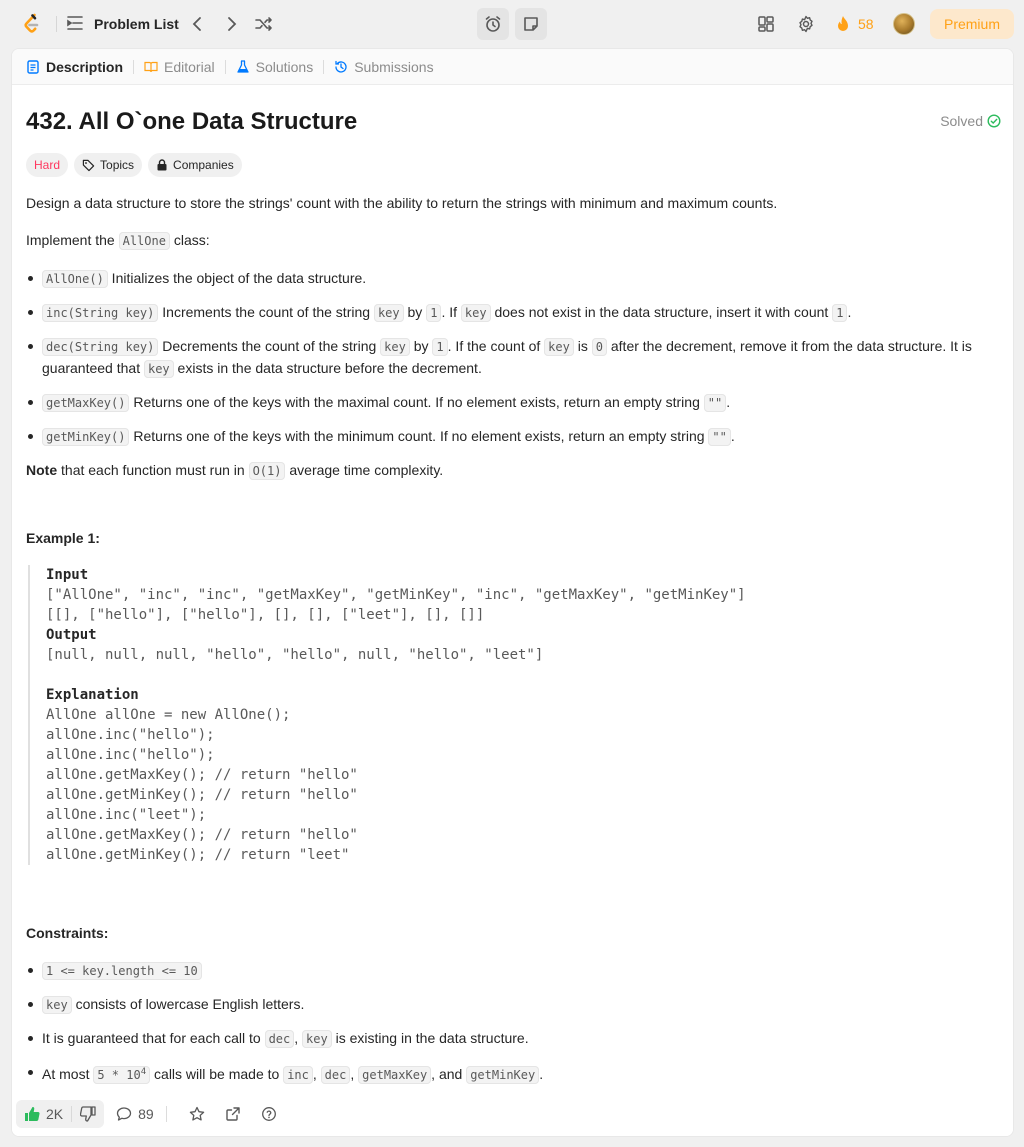 This screenshot has height=1147, width=1024. I want to click on help-circle-icon, so click(268, 1114).